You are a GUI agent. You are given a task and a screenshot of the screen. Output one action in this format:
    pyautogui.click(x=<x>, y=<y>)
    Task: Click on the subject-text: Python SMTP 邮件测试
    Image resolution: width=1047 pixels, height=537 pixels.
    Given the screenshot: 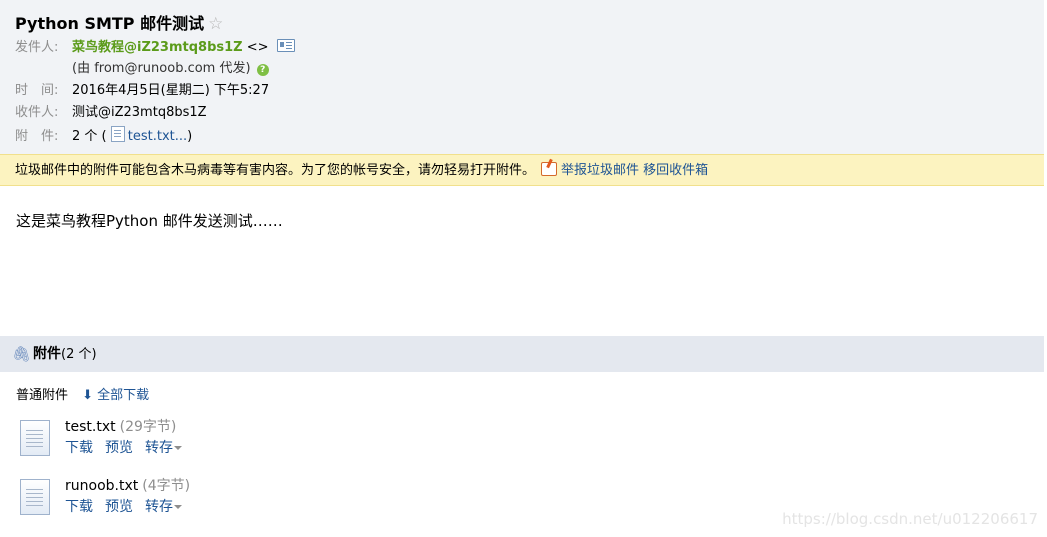 What is the action you would take?
    pyautogui.click(x=110, y=23)
    